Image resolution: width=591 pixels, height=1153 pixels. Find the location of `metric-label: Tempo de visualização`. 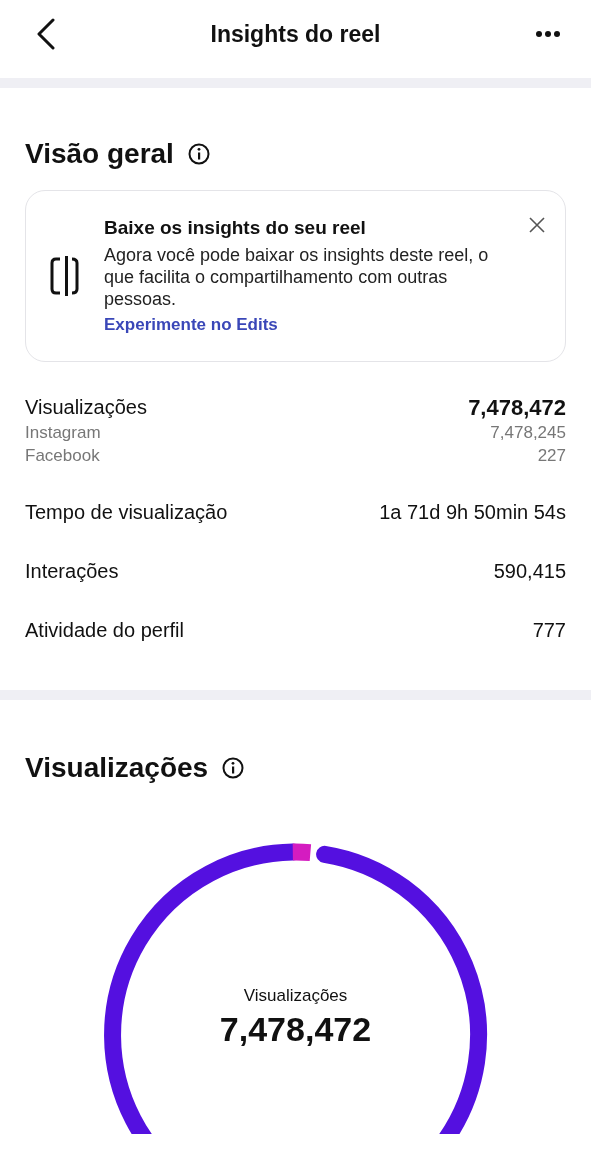

metric-label: Tempo de visualização is located at coordinates (126, 512).